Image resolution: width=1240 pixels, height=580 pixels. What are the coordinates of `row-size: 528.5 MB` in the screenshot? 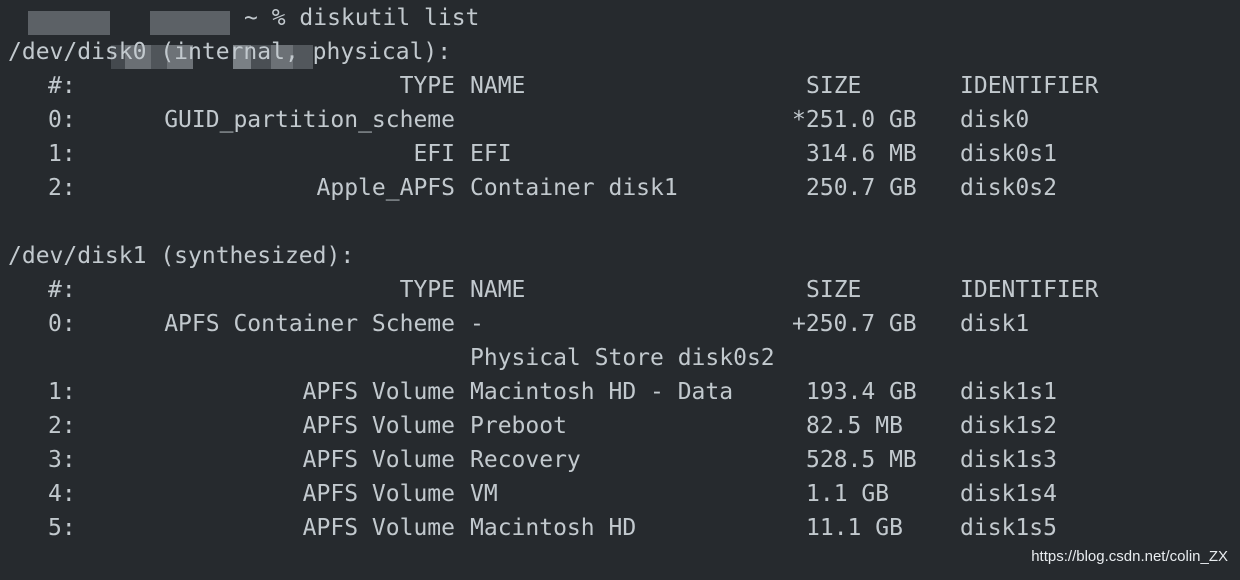 It's located at (861, 460).